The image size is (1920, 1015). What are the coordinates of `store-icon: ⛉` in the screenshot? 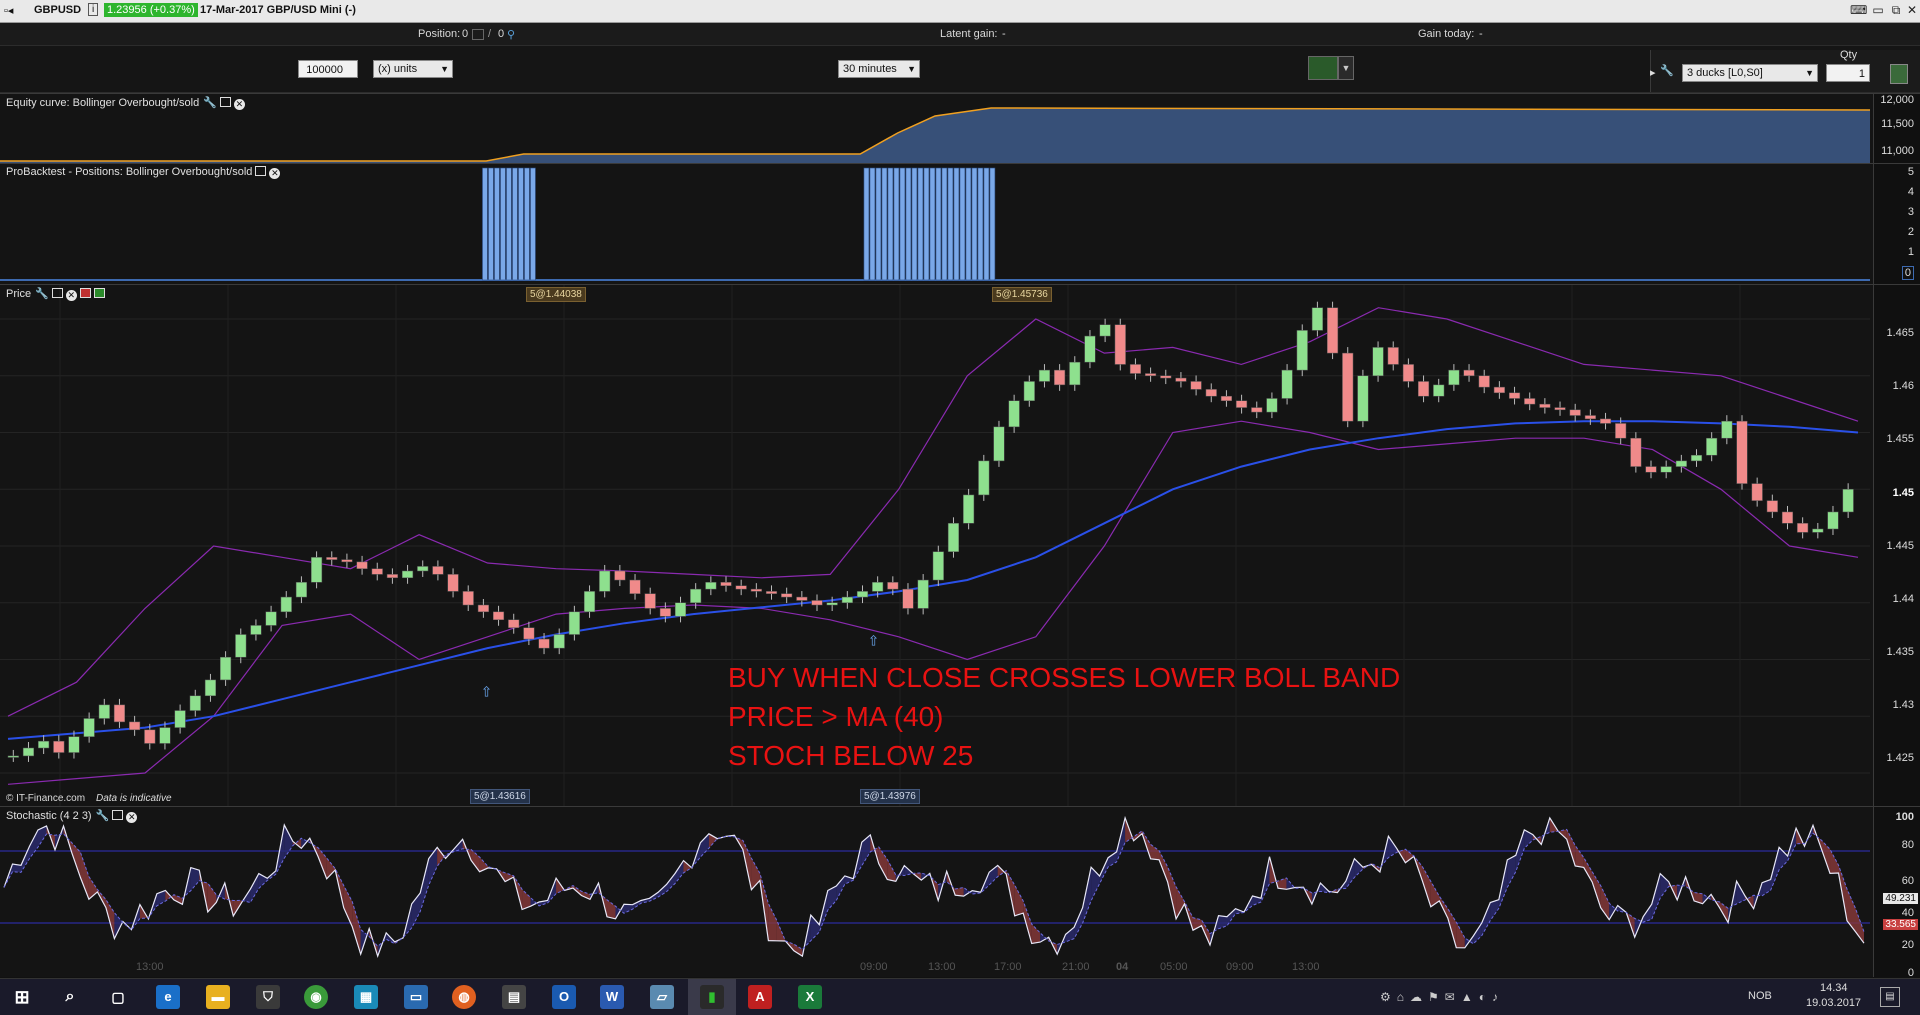 It's located at (268, 997).